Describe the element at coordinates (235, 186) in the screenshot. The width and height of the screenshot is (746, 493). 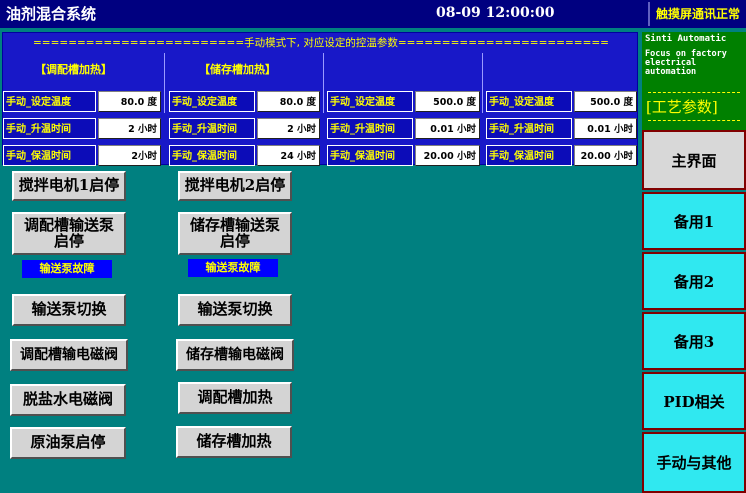
I see `stirrer-motor-2-button: 搅拌电机2启停` at that location.